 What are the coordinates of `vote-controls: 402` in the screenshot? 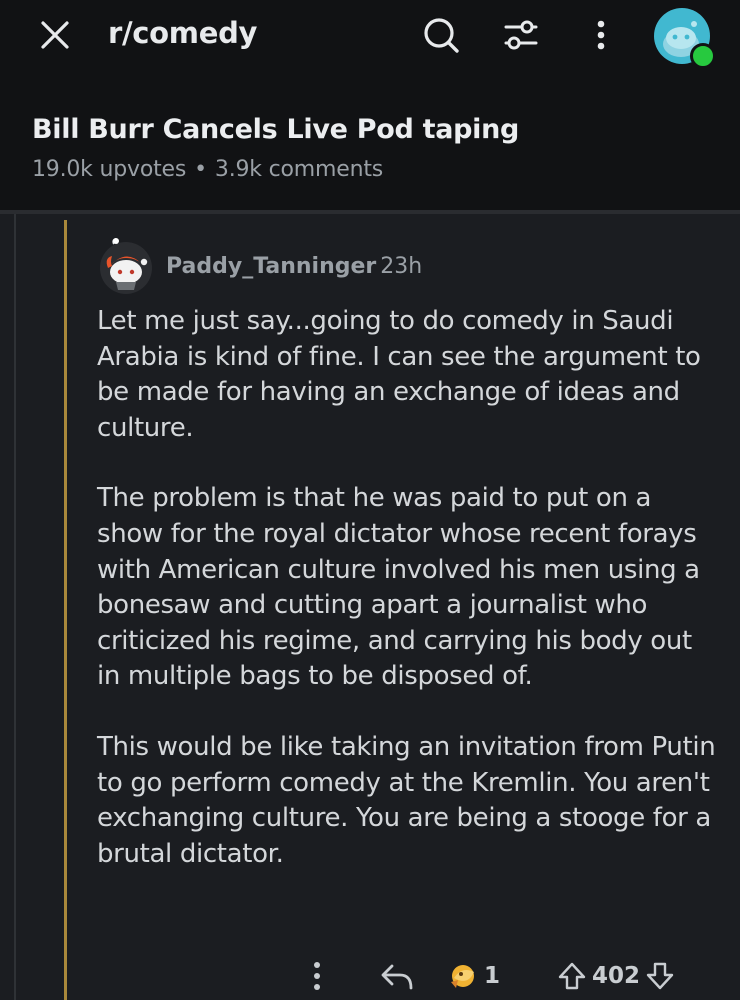 It's located at (623, 976).